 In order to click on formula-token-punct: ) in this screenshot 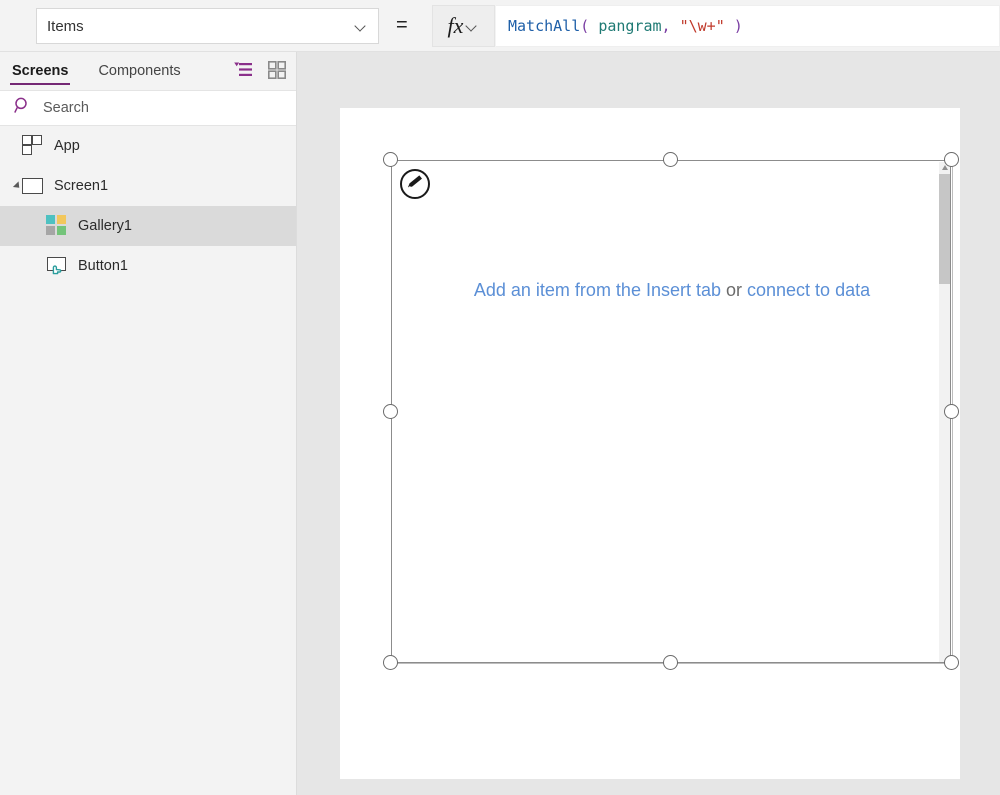, I will do `click(738, 26)`.